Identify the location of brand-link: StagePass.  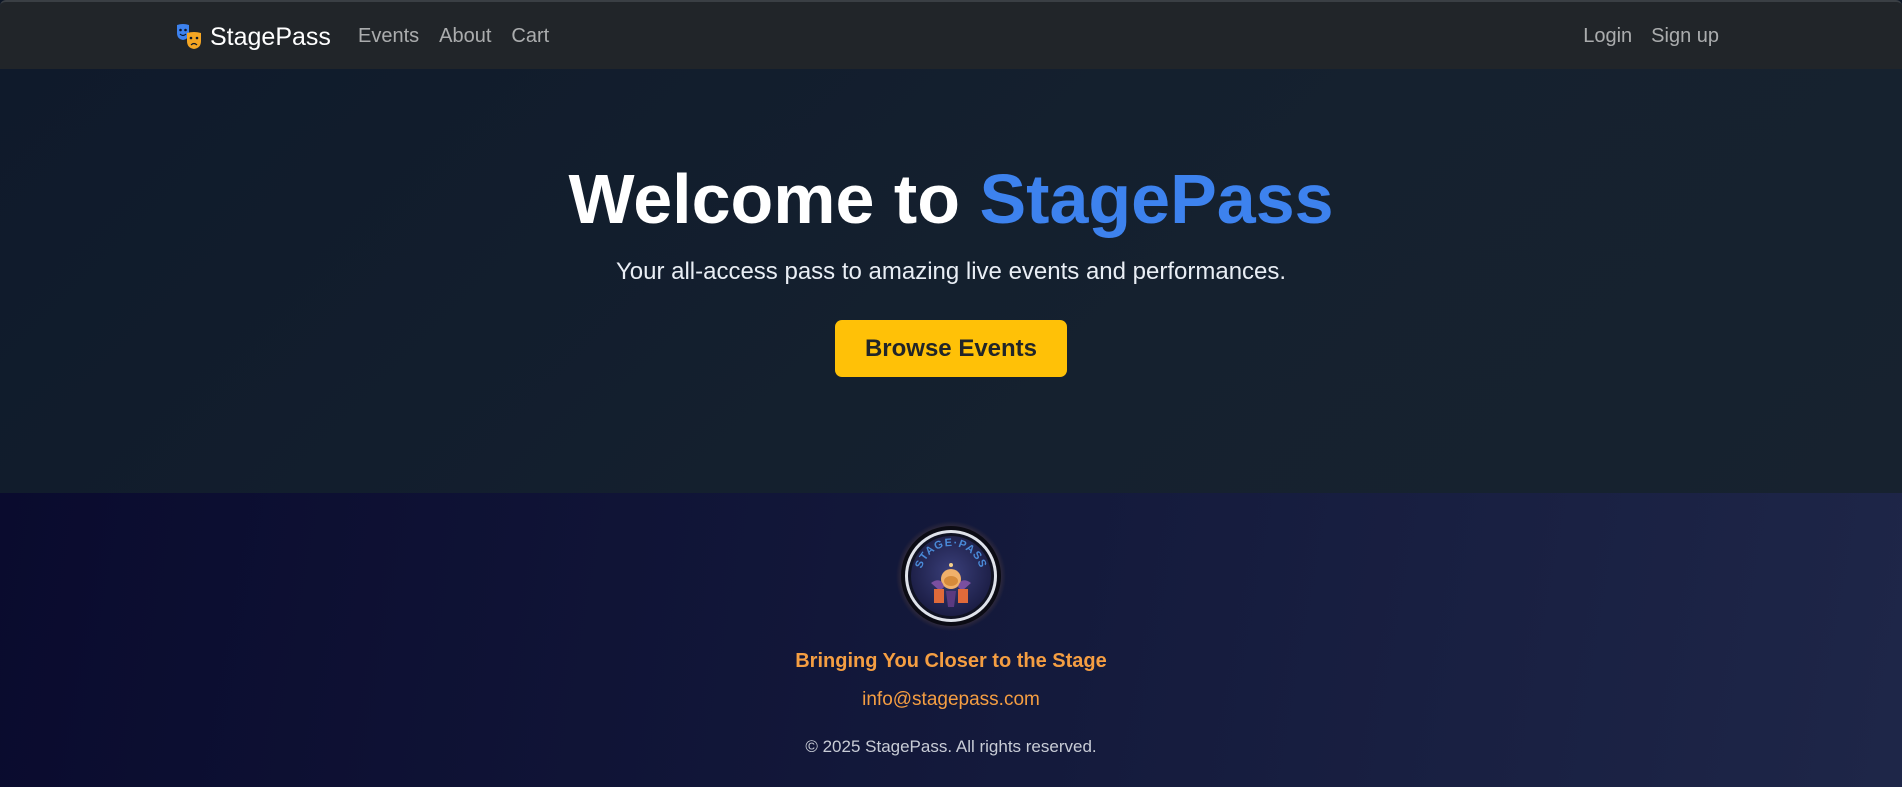
(253, 37).